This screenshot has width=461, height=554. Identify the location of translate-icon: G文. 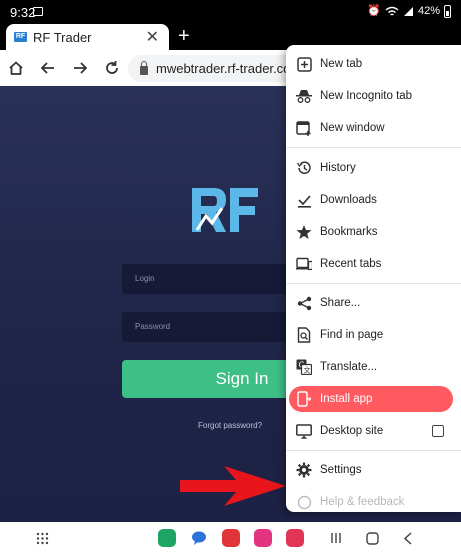
(304, 367).